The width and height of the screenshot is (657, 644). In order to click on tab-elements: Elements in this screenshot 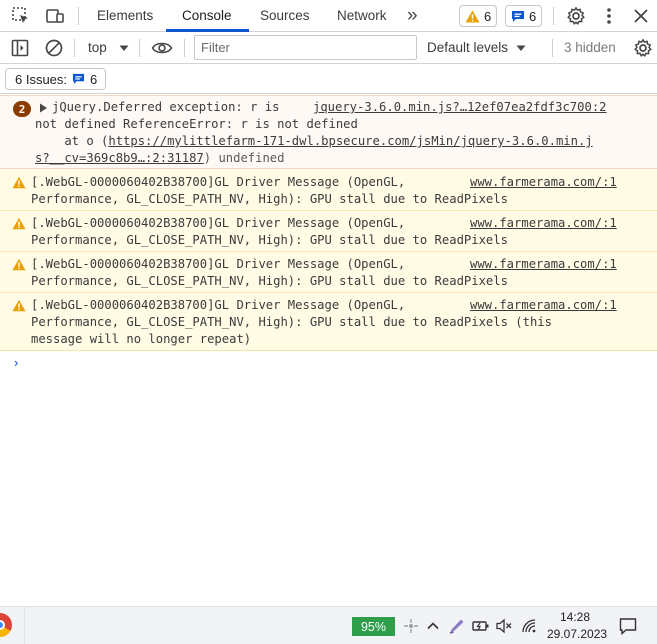, I will do `click(125, 16)`.